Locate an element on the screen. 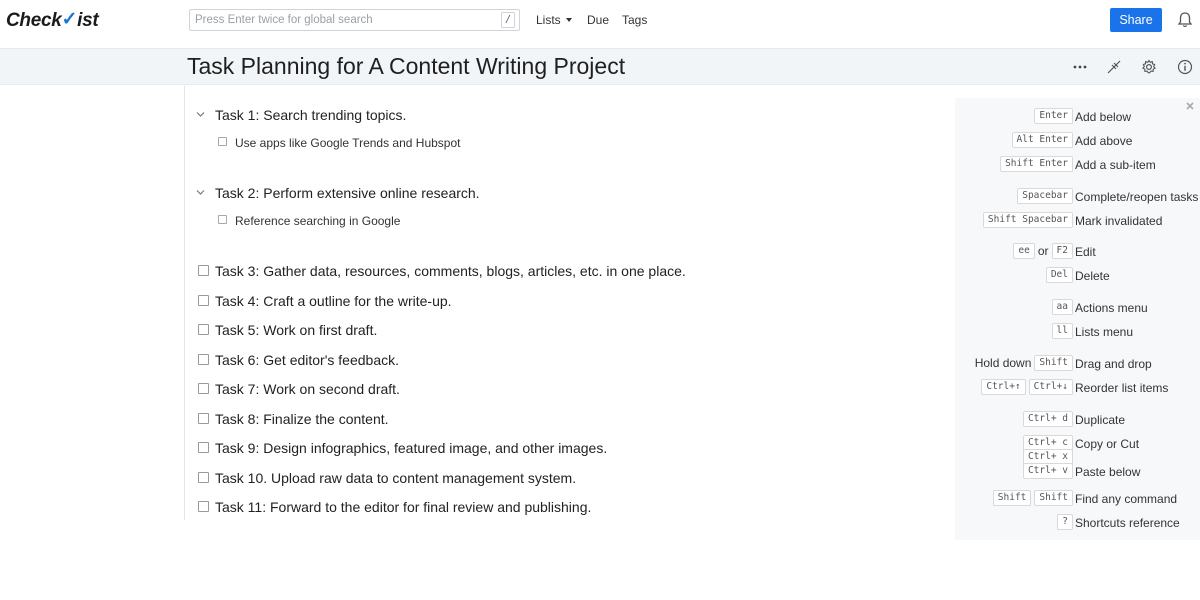 The height and width of the screenshot is (600, 1200). key-label: ? is located at coordinates (1065, 522).